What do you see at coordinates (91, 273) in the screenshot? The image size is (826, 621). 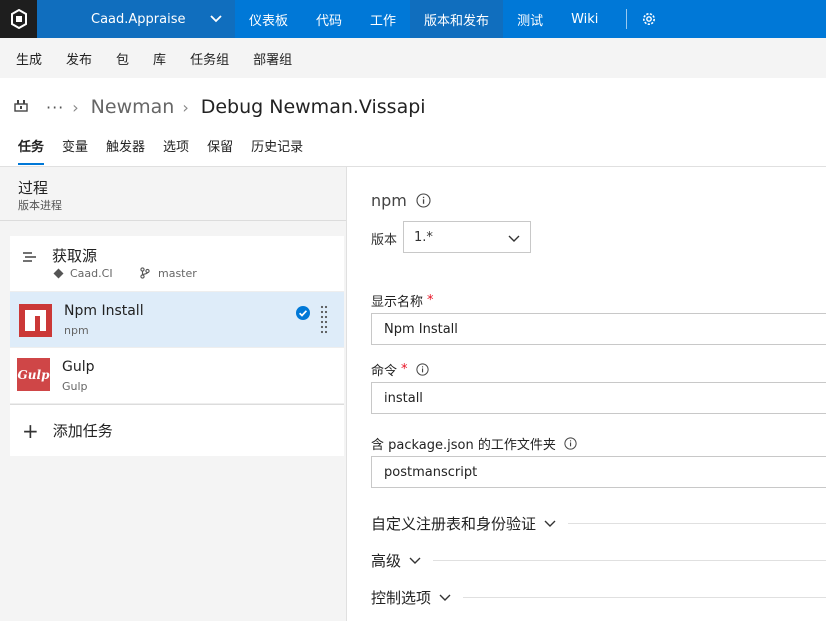 I see `repo-name: Caad.CI` at bounding box center [91, 273].